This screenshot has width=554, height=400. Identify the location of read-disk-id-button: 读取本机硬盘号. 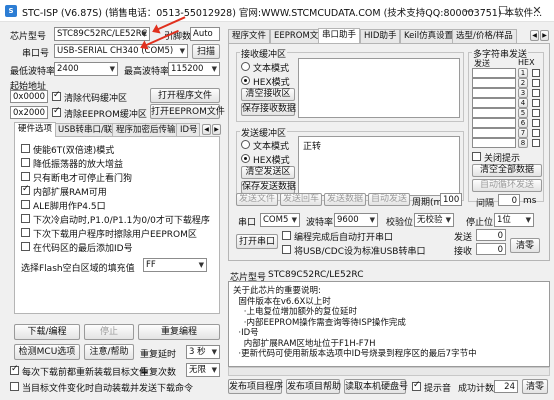
(376, 386).